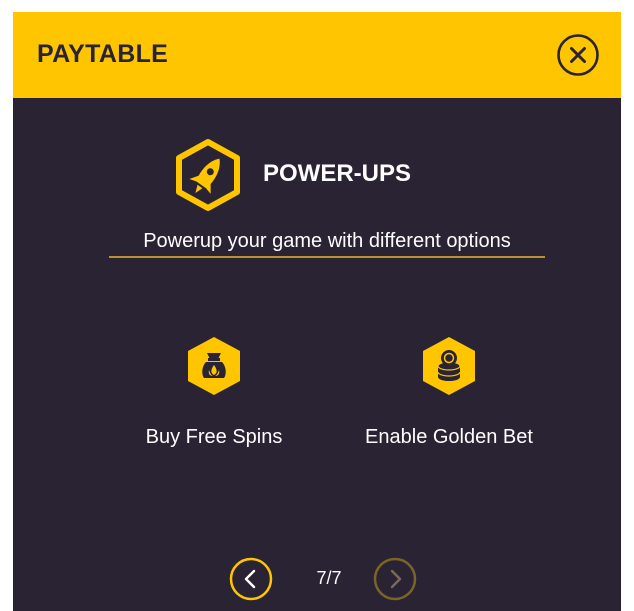 The image size is (634, 611). What do you see at coordinates (214, 366) in the screenshot?
I see `money-bag-icon` at bounding box center [214, 366].